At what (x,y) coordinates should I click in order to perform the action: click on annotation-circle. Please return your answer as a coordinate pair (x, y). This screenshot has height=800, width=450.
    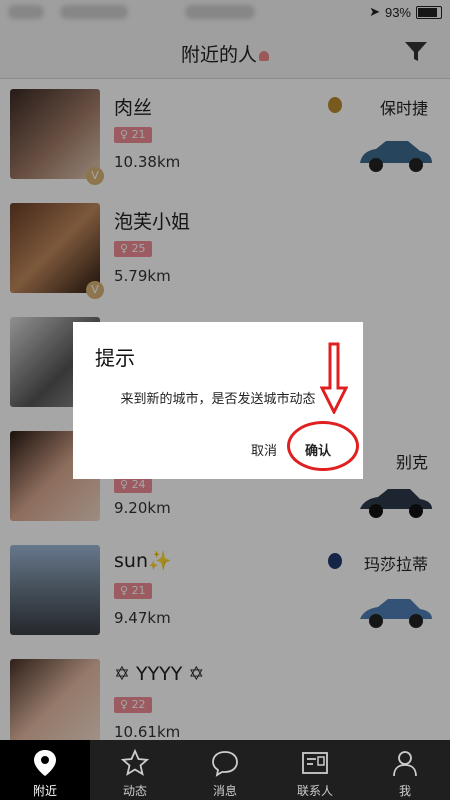
    Looking at the image, I should click on (323, 446).